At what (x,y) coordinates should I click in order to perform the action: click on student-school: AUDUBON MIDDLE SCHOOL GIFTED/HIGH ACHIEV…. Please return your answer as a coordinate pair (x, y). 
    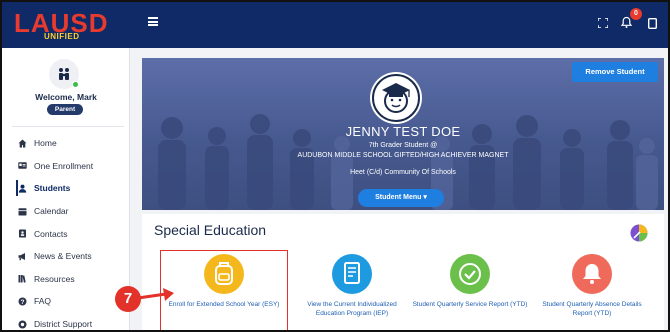
    Looking at the image, I should click on (403, 155).